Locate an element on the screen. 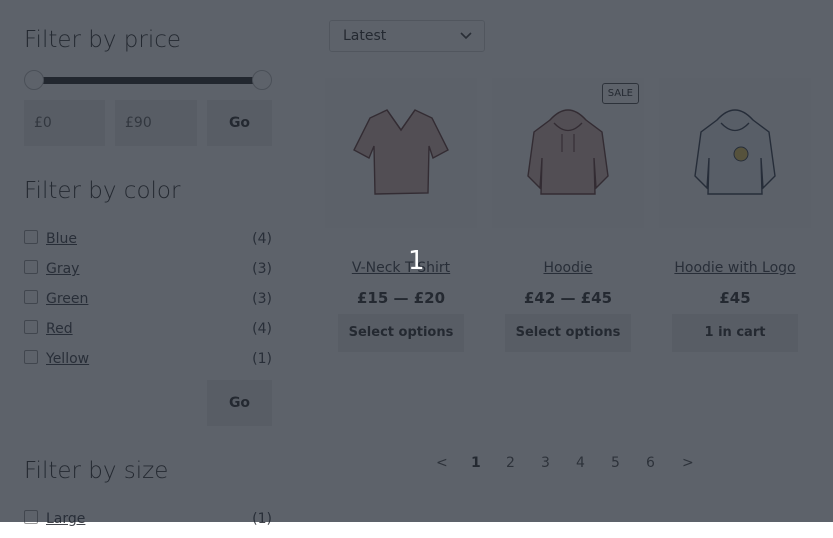 The image size is (833, 538). color-filter-gray: Gray (3) is located at coordinates (148, 273).